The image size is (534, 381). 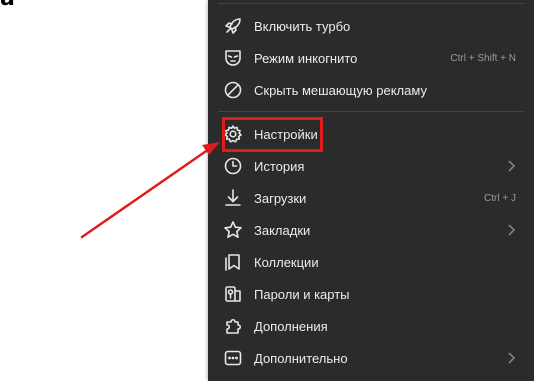 What do you see at coordinates (279, 166) in the screenshot?
I see `menu-item-label: История` at bounding box center [279, 166].